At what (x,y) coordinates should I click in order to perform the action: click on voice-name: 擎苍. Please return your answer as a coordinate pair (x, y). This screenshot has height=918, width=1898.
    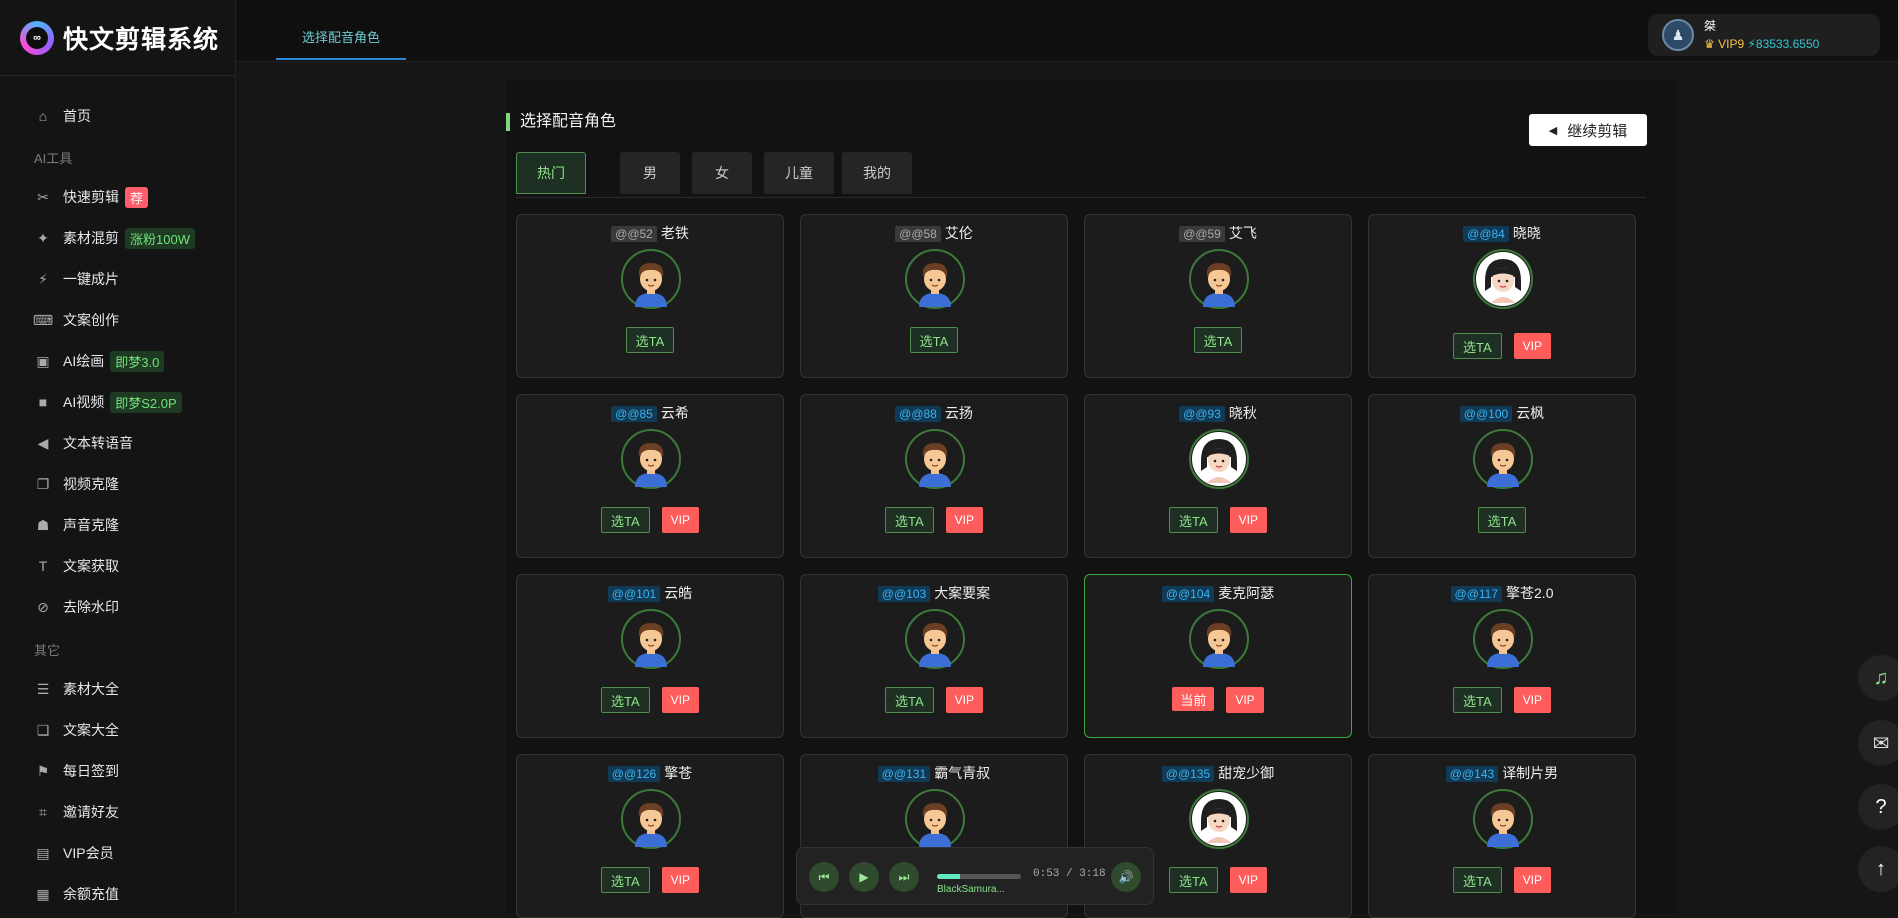
    Looking at the image, I should click on (678, 773).